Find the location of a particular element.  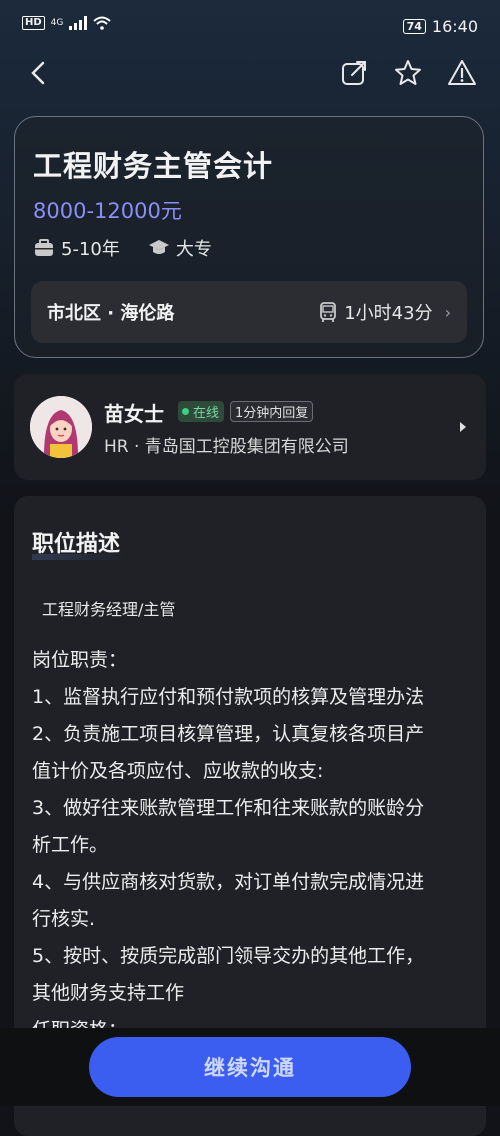

description-line: 值计价及各项应付、应收款的收支: is located at coordinates (178, 771).